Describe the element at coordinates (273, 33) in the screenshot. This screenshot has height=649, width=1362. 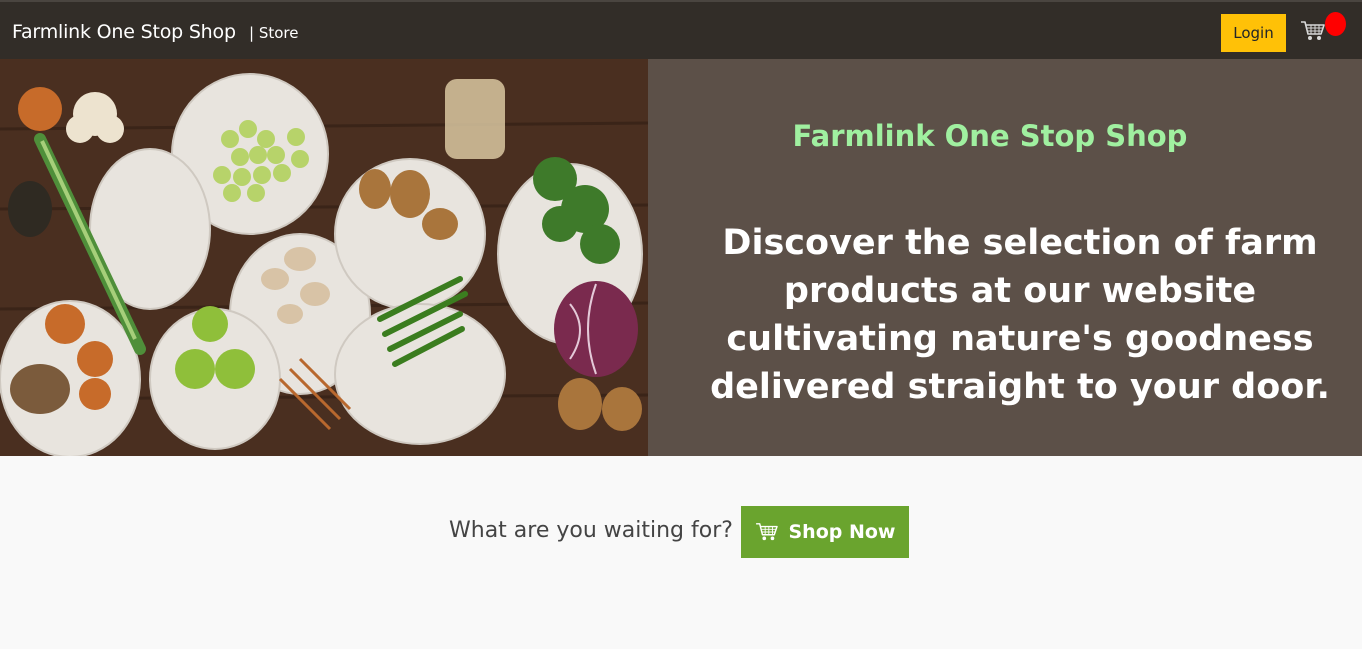
I see `store-link: | Store` at that location.